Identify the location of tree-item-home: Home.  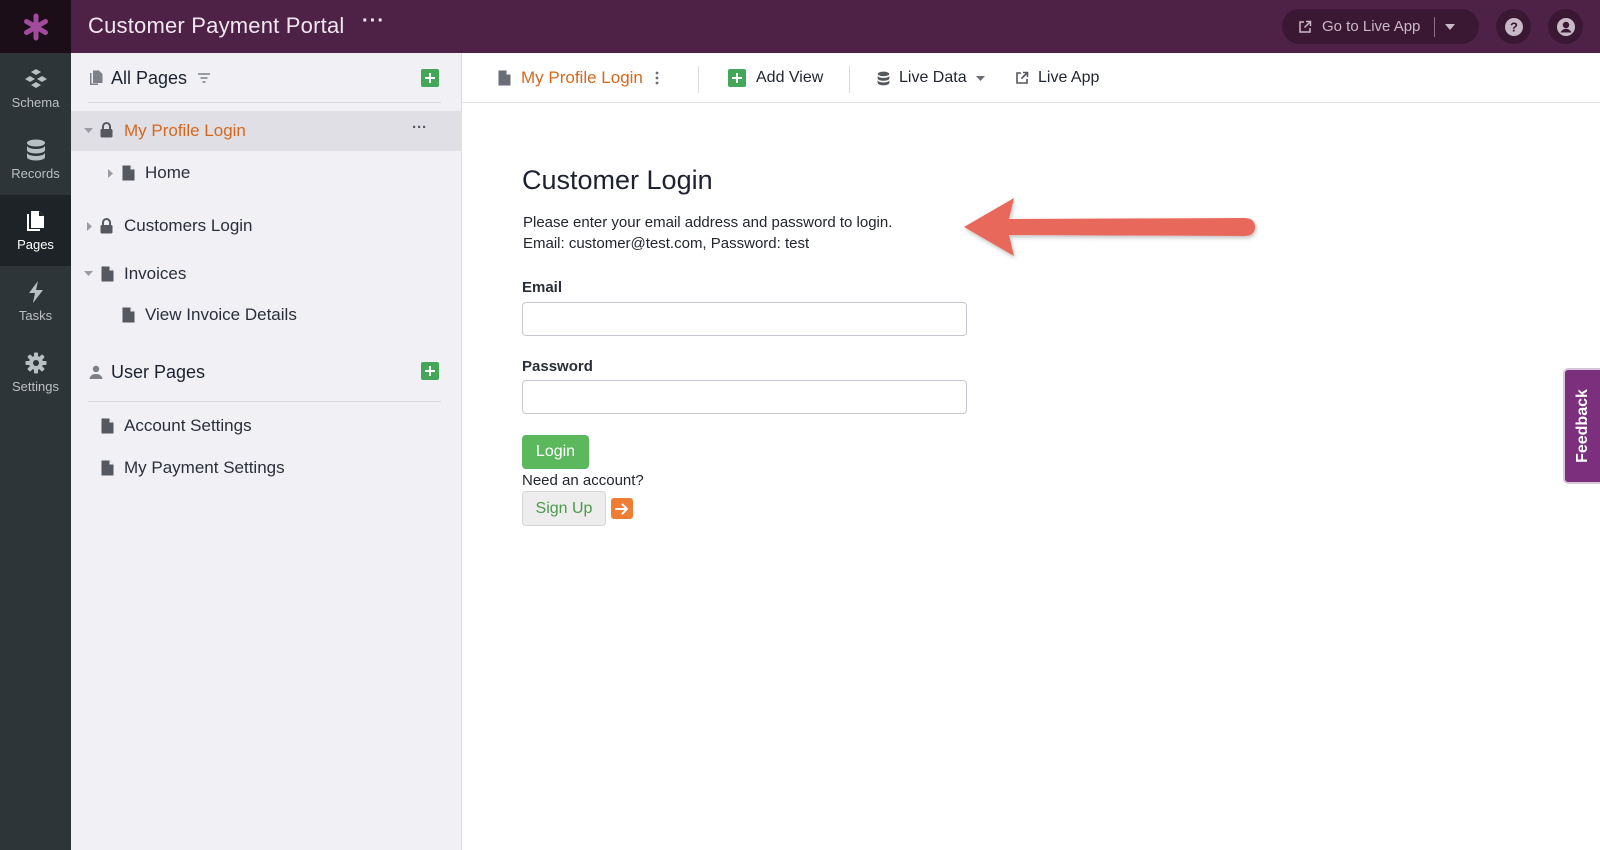
(266, 173).